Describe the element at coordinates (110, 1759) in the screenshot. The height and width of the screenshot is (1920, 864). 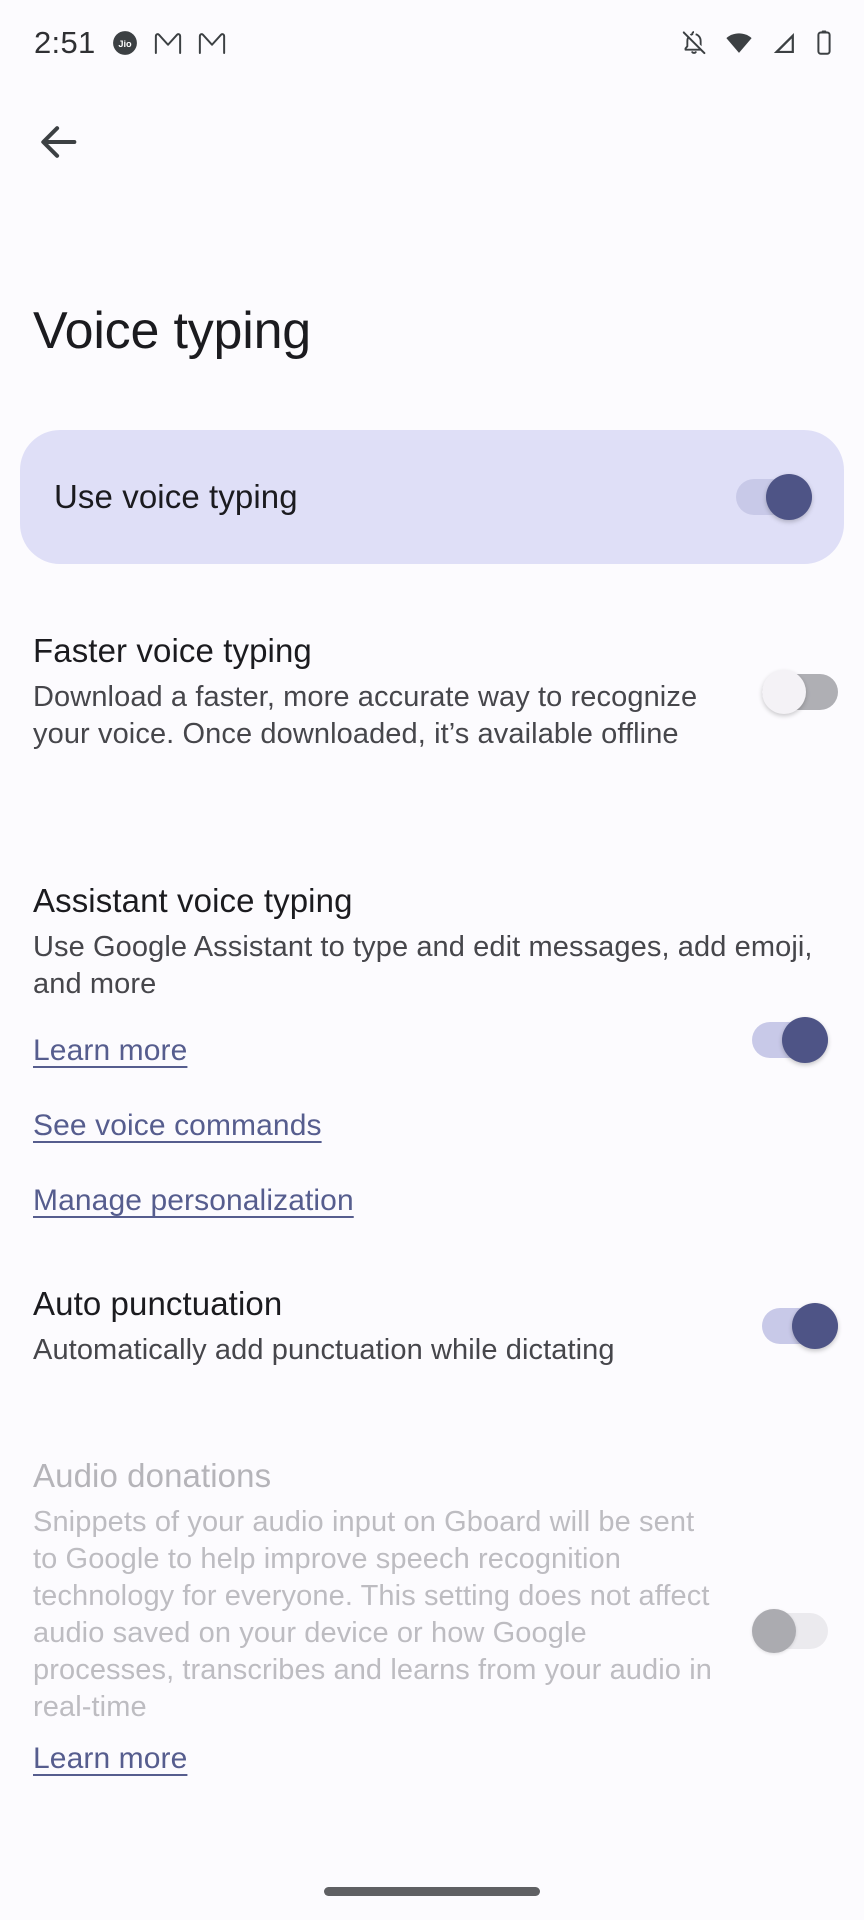
I see `link-learn-more-audio-donations: Learn more` at that location.